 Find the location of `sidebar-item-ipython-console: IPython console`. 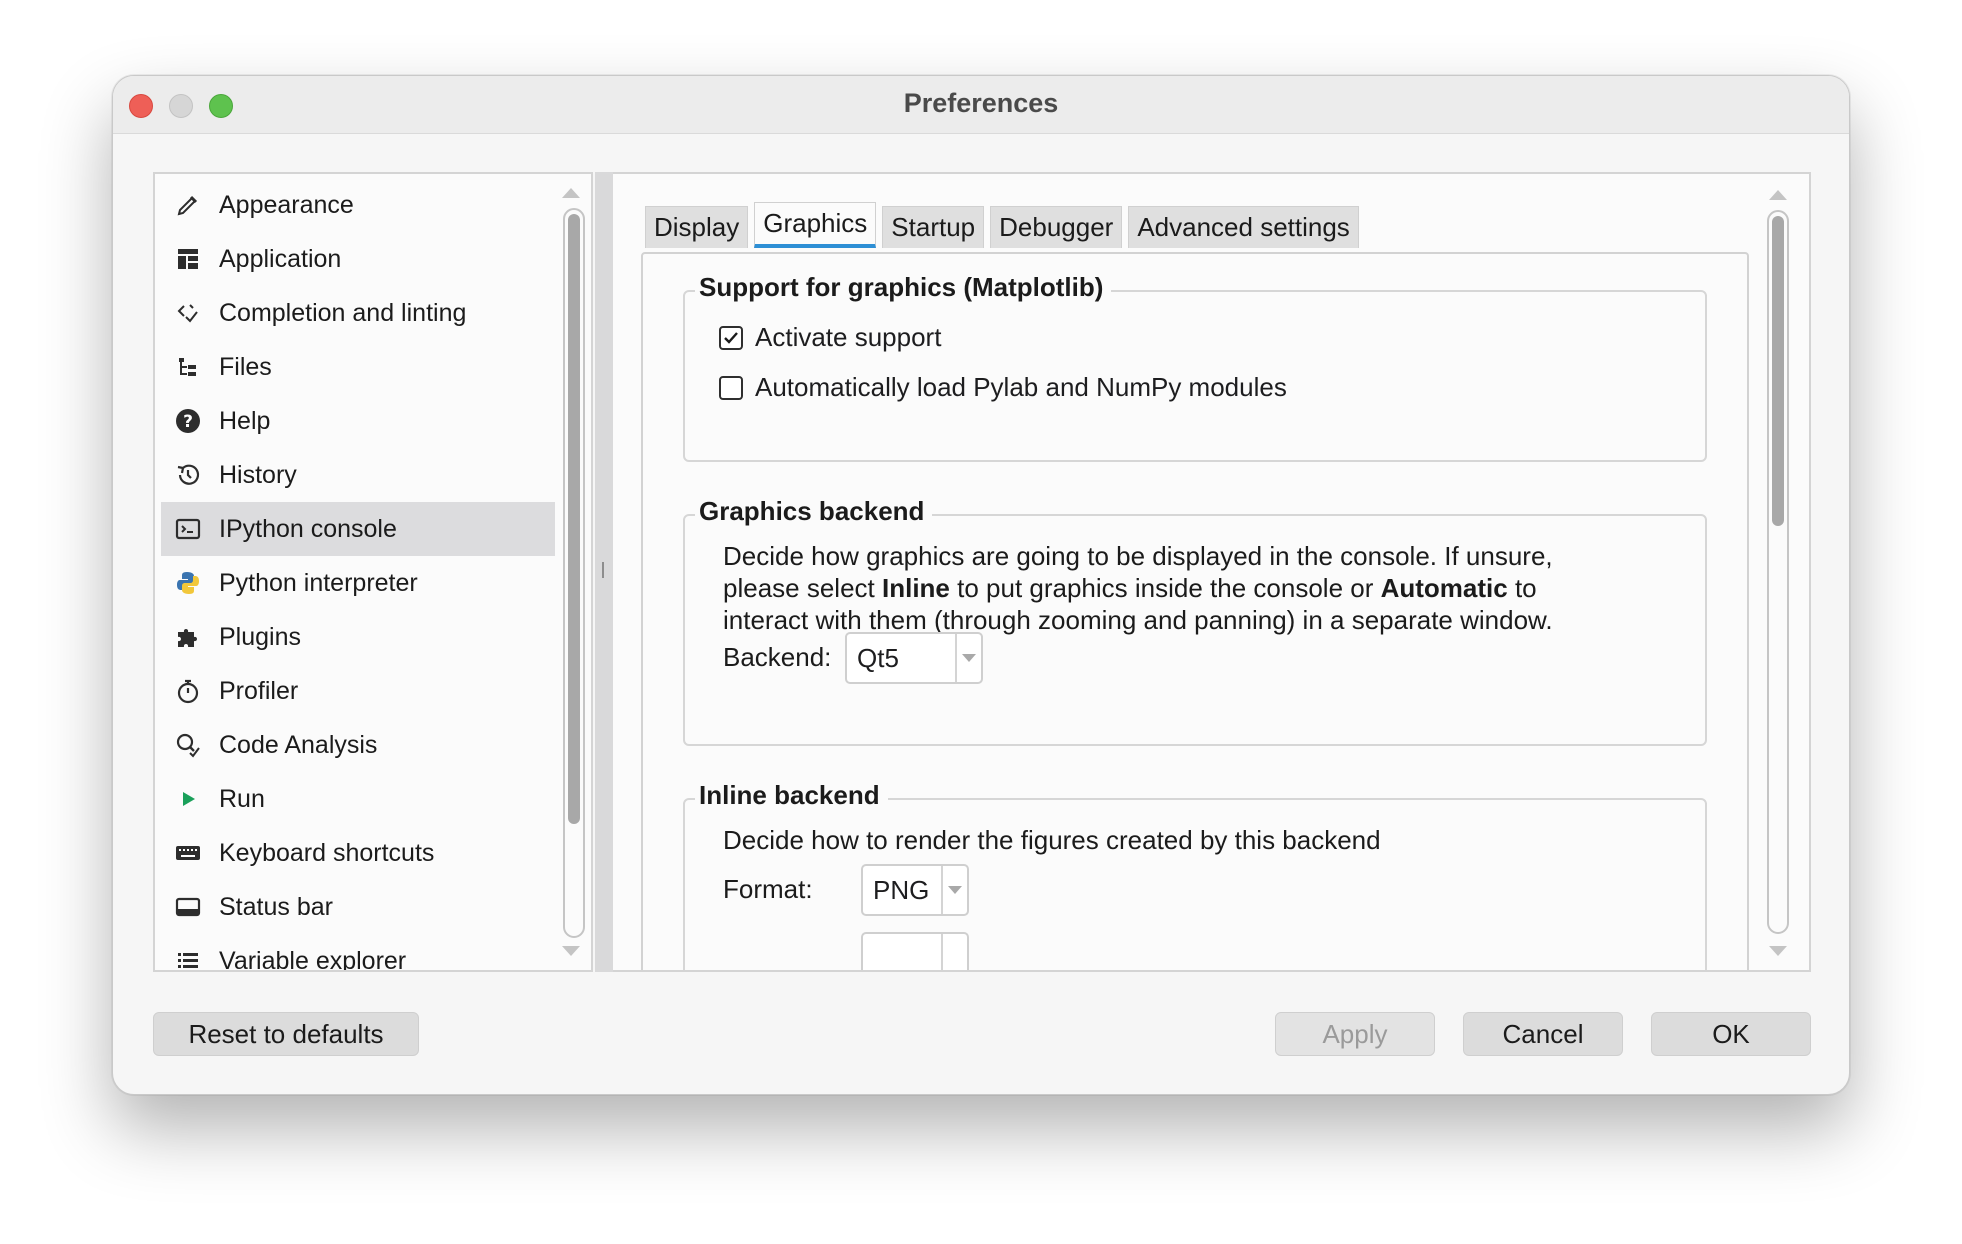

sidebar-item-ipython-console: IPython console is located at coordinates (358, 529).